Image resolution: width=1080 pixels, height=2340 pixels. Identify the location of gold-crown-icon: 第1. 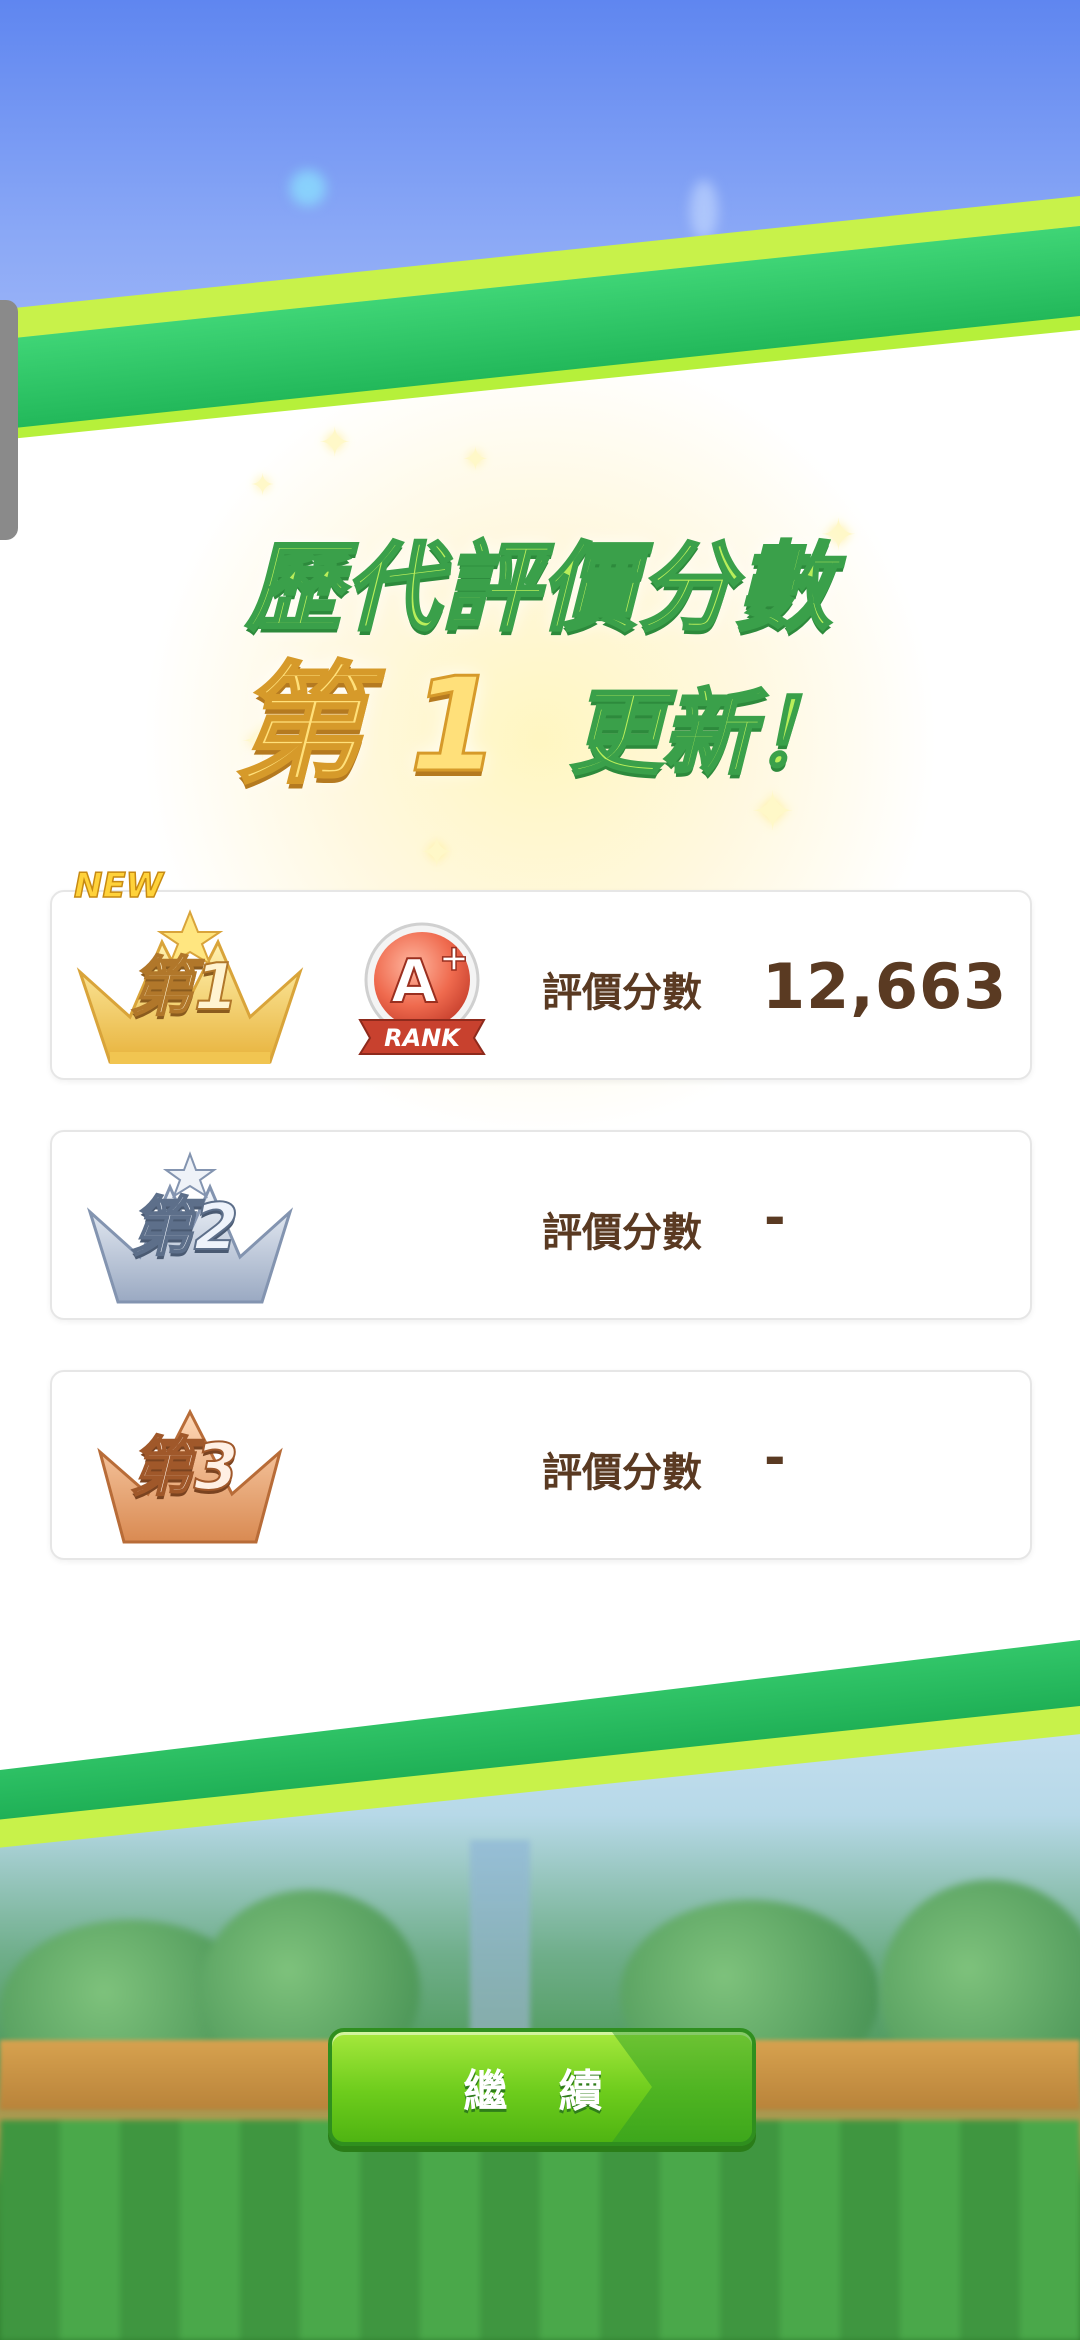
(190, 987).